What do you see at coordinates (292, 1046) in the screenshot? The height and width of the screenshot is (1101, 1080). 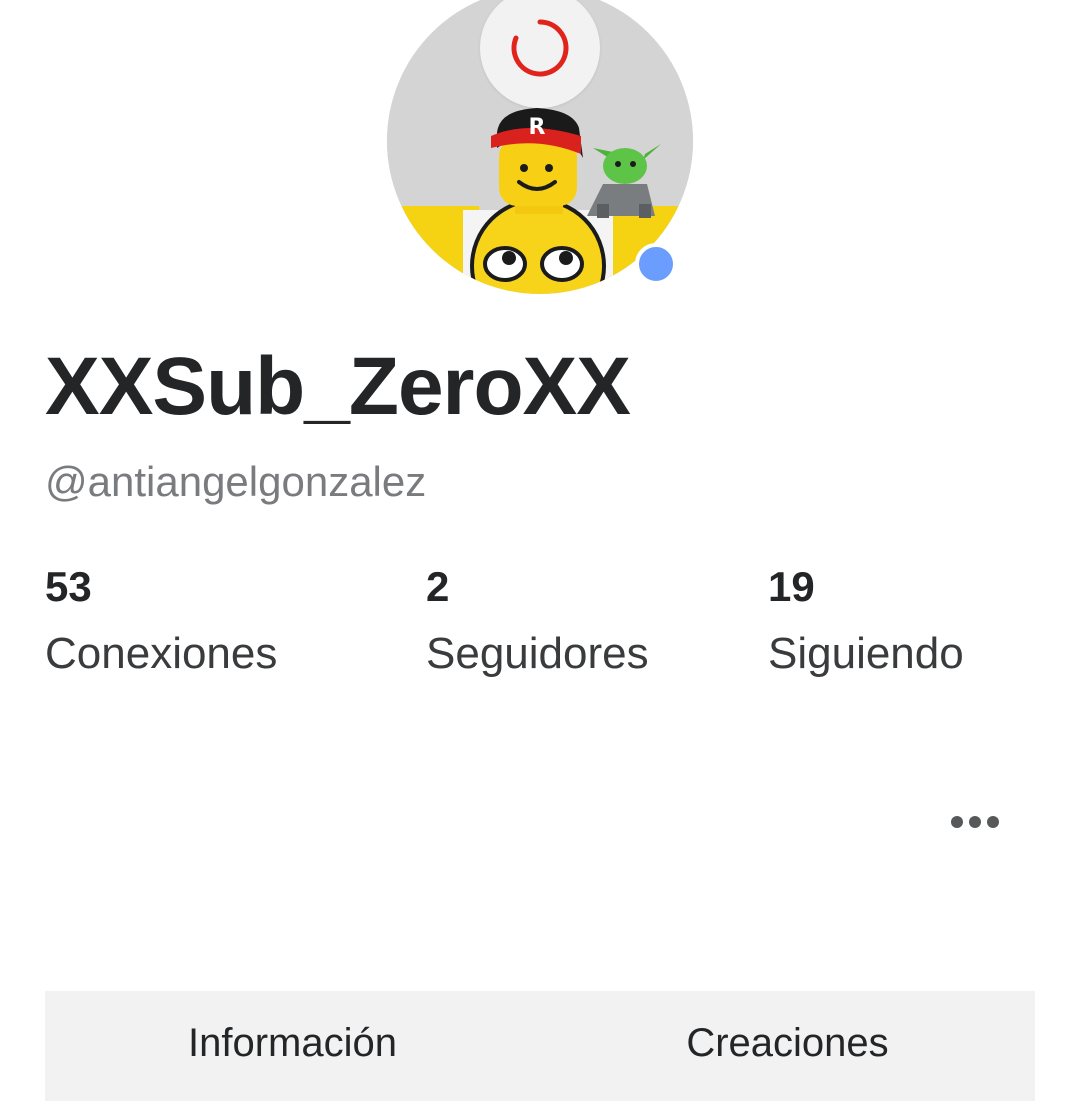 I see `tab-informacion: Información` at bounding box center [292, 1046].